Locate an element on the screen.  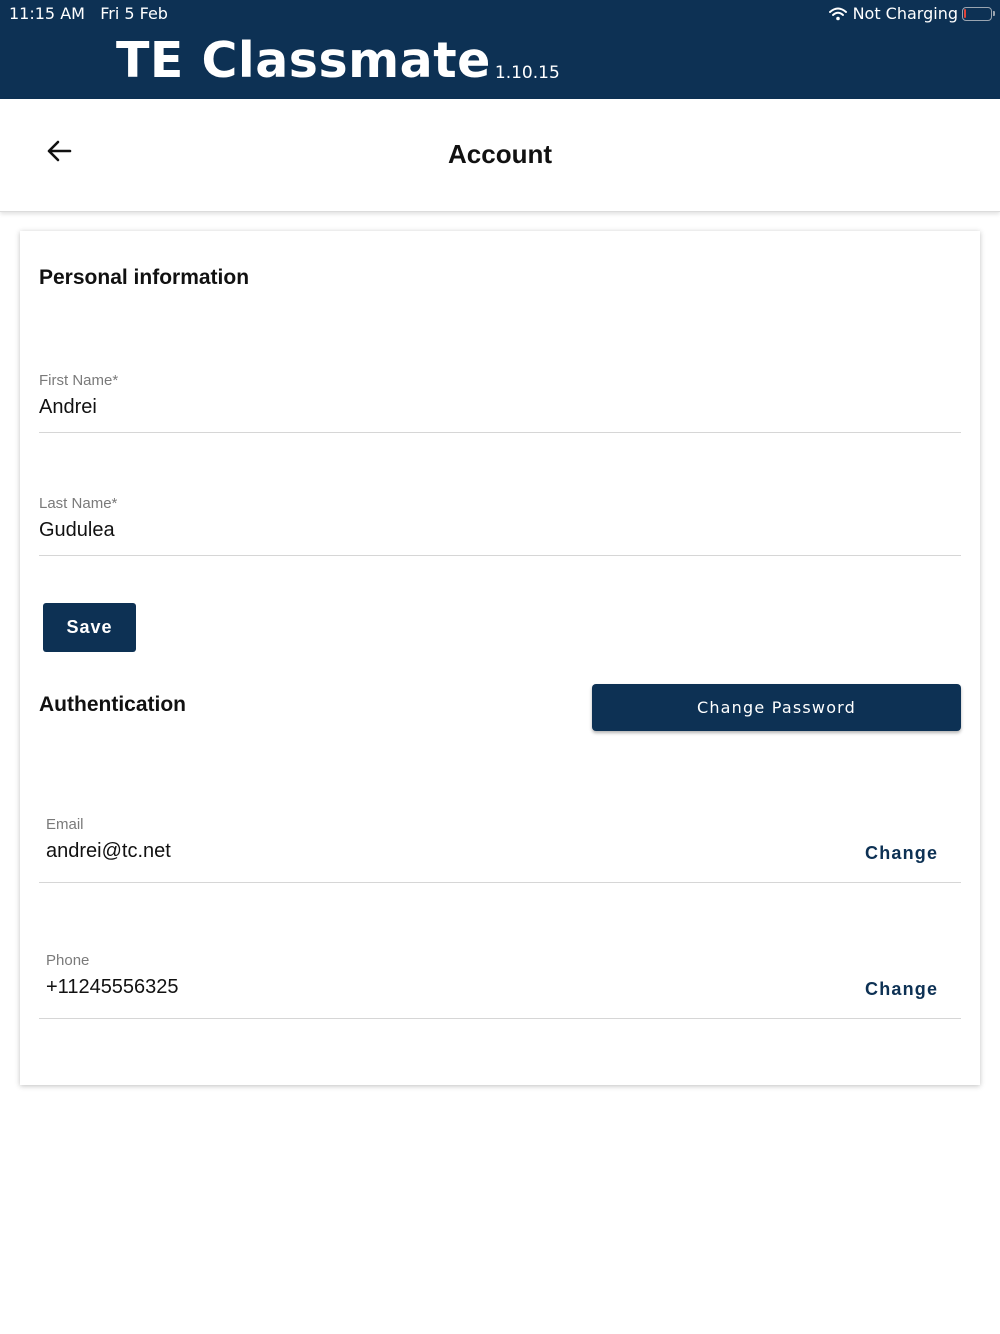
app-name: TE Classmate is located at coordinates (303, 60).